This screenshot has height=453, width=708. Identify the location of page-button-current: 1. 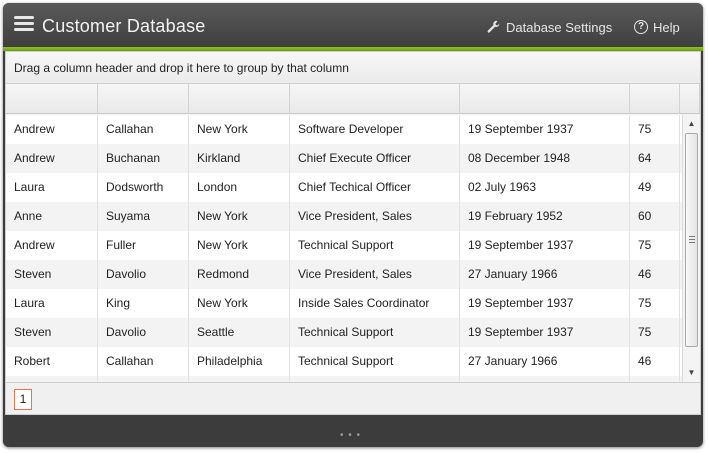
(23, 399).